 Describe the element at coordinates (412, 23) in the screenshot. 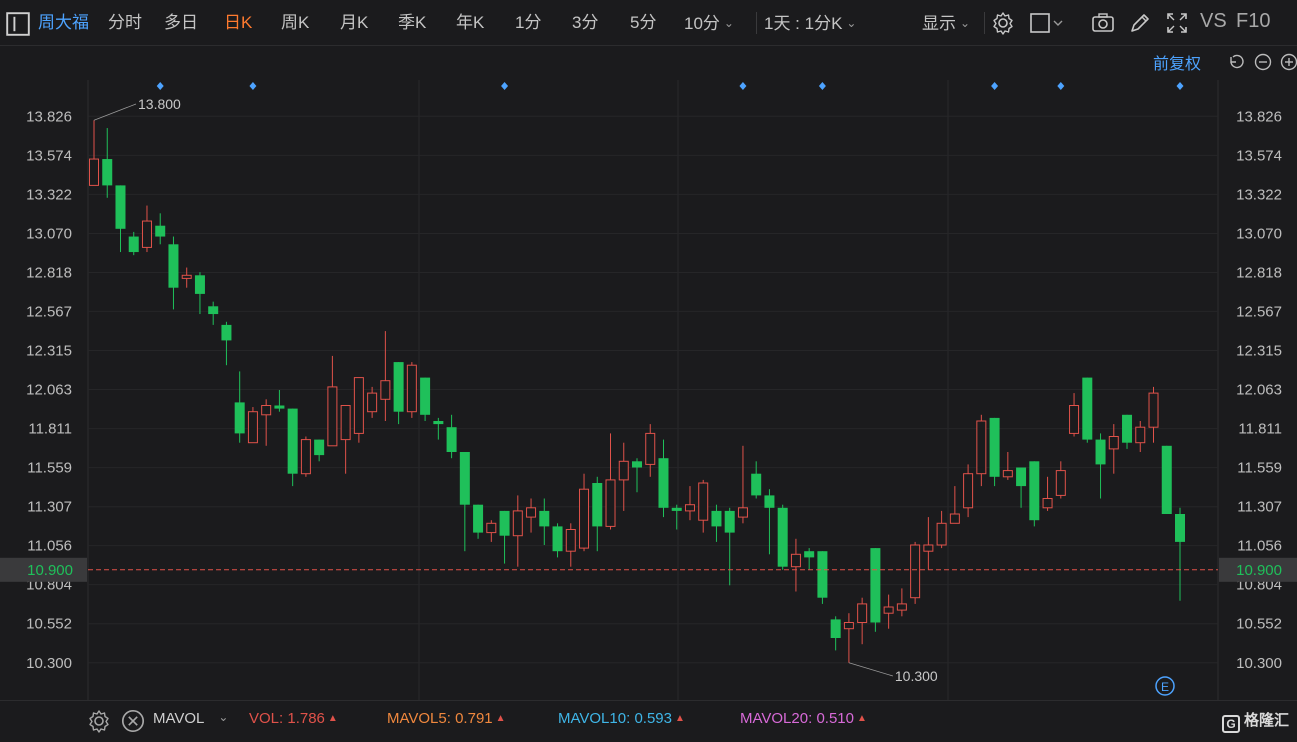

I see `tab-quarterly-k: 季K` at that location.